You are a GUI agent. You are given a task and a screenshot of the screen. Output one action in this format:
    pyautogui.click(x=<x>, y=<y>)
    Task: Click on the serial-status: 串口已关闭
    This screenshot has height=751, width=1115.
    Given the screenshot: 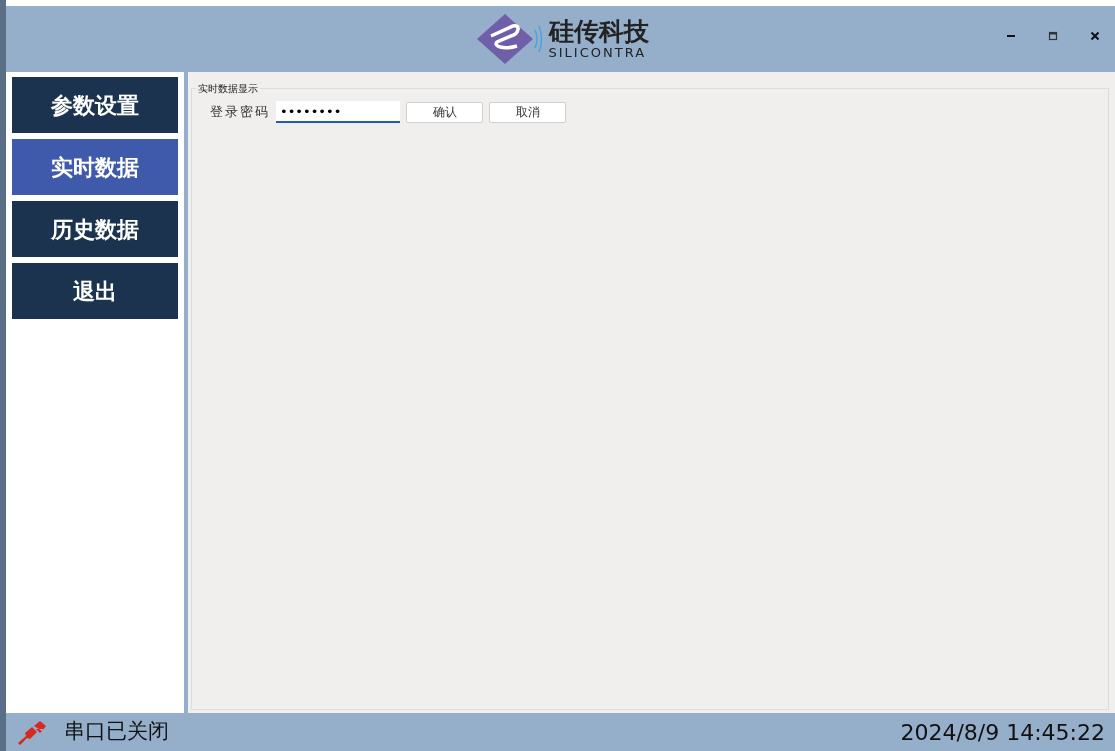 What is the action you would take?
    pyautogui.click(x=116, y=732)
    